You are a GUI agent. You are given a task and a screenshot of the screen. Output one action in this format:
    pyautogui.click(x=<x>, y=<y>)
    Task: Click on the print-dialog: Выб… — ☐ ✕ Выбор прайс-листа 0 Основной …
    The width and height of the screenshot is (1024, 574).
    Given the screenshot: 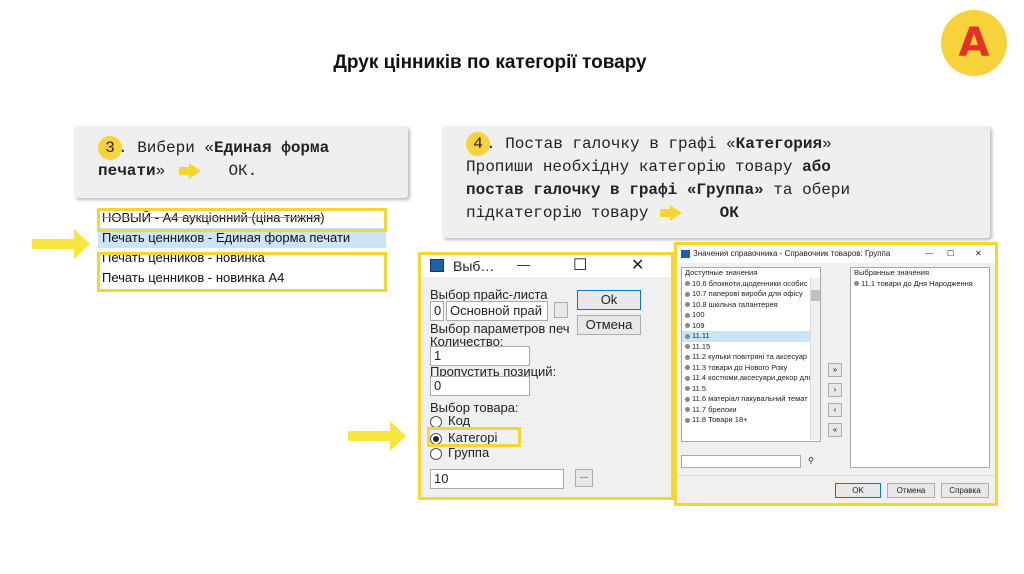 What is the action you would take?
    pyautogui.click(x=546, y=376)
    